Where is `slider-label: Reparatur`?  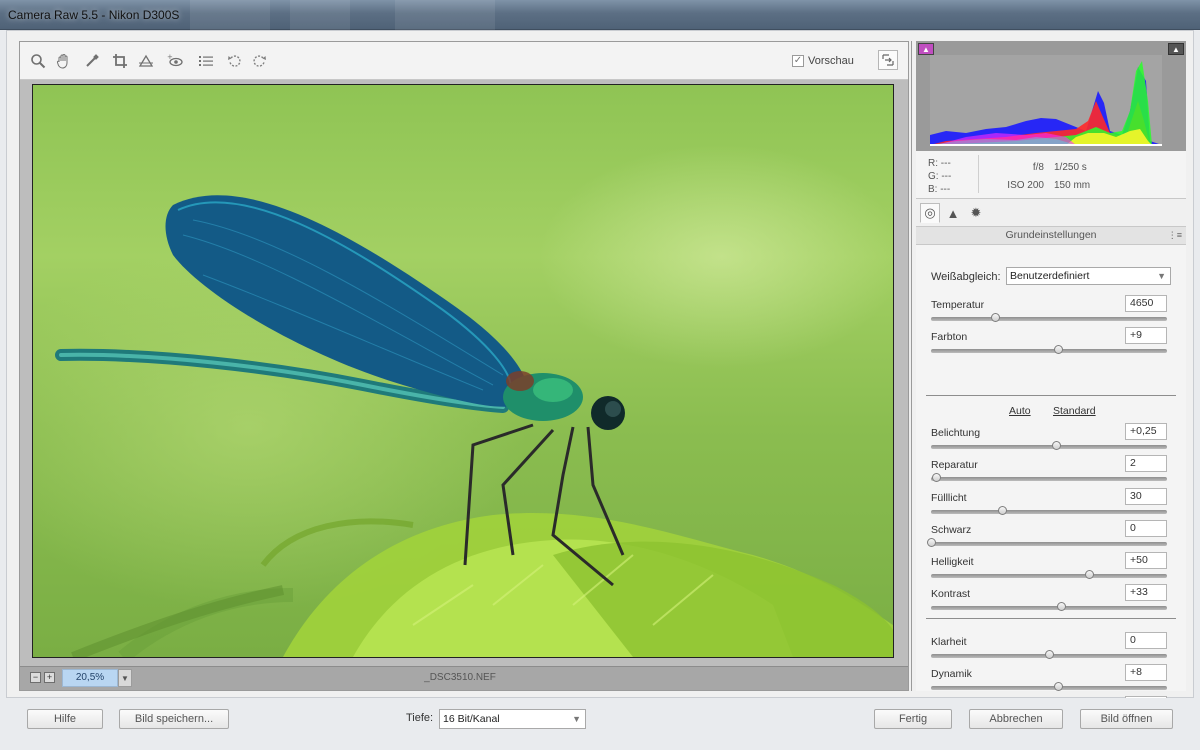
slider-label: Reparatur is located at coordinates (954, 465).